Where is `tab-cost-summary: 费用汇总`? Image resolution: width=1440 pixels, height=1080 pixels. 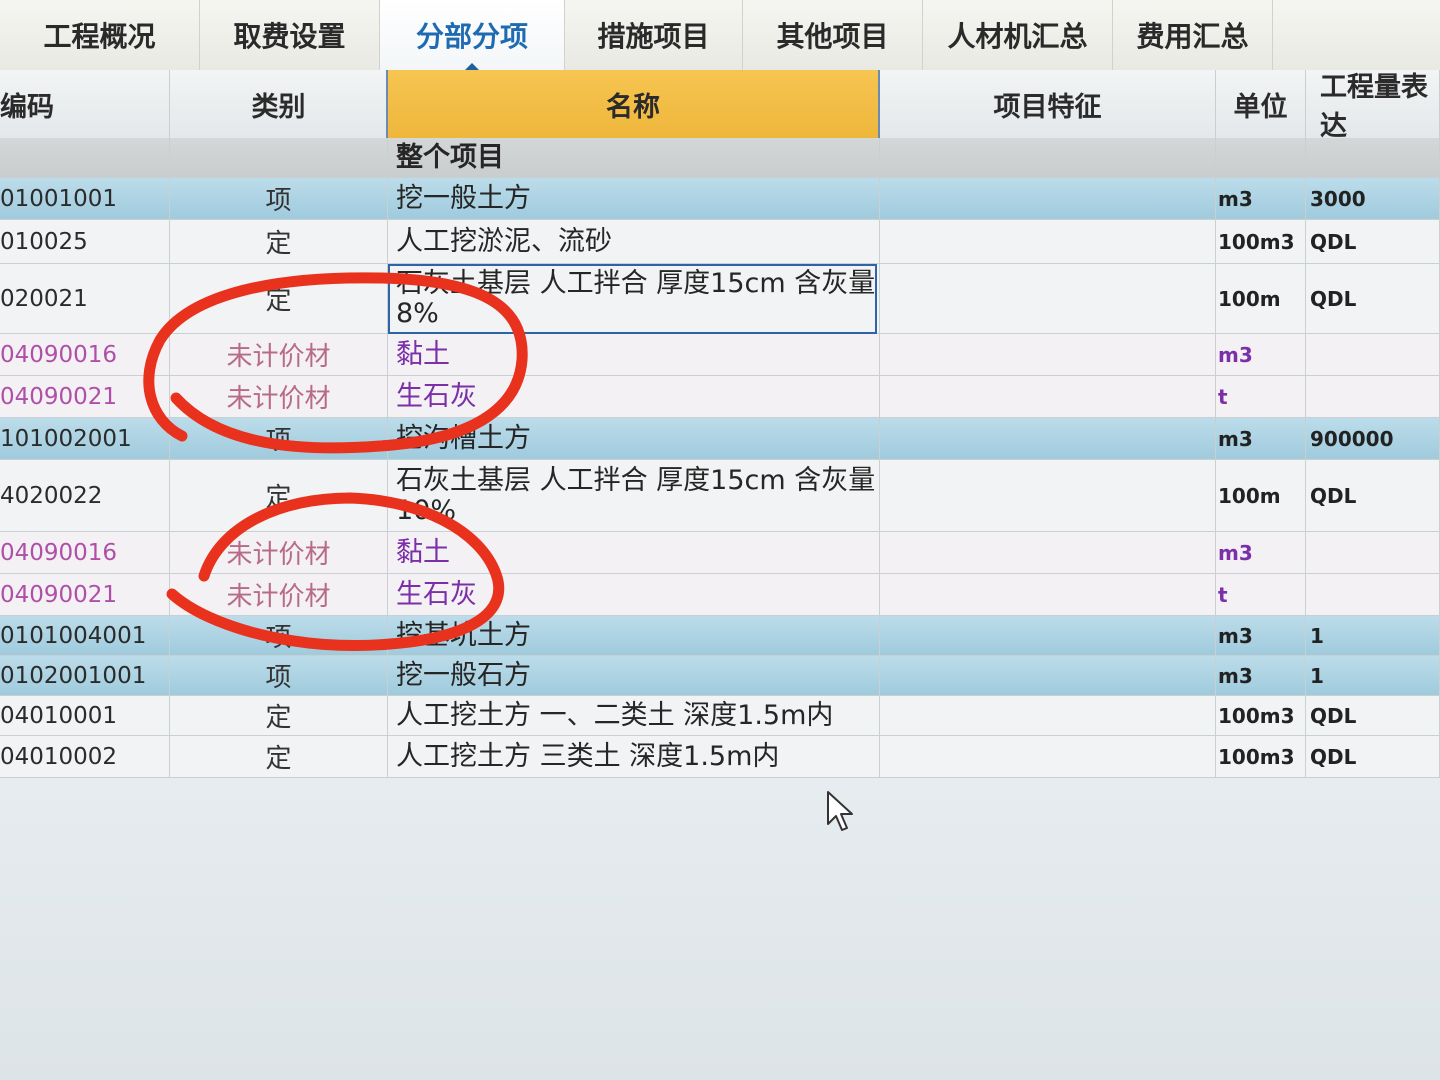 tab-cost-summary: 费用汇总 is located at coordinates (1193, 35).